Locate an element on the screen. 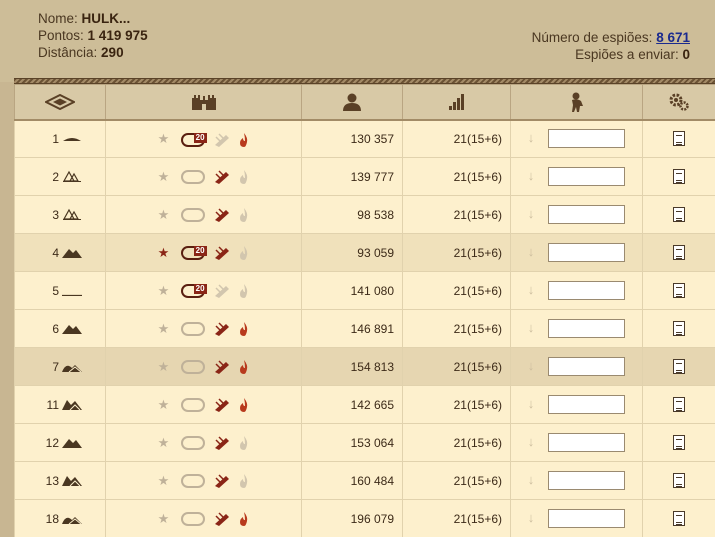  village-cell: 2 is located at coordinates (60, 176).